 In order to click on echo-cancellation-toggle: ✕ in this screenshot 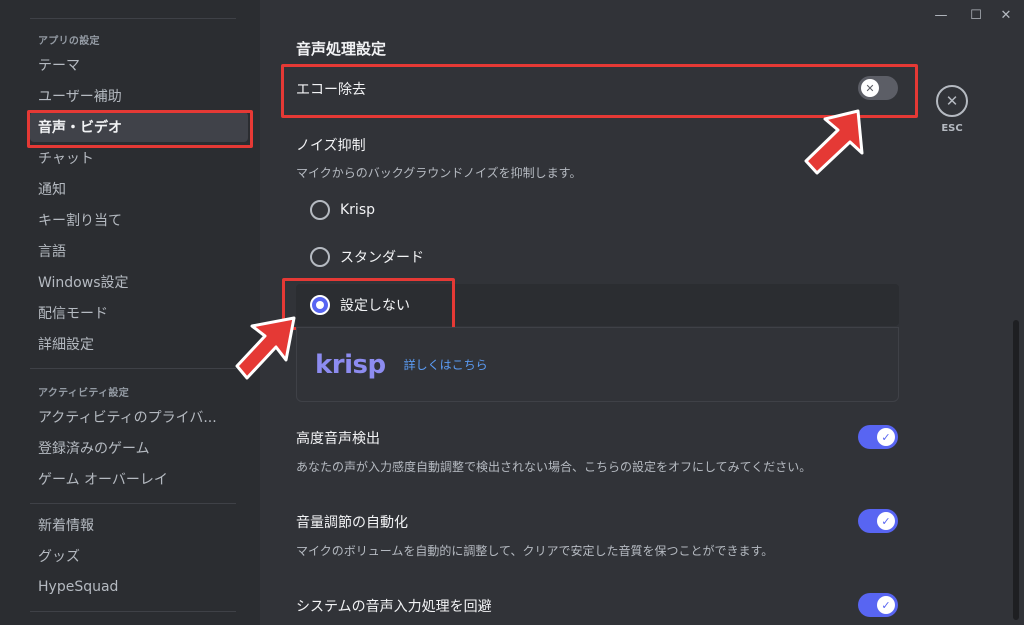, I will do `click(878, 88)`.